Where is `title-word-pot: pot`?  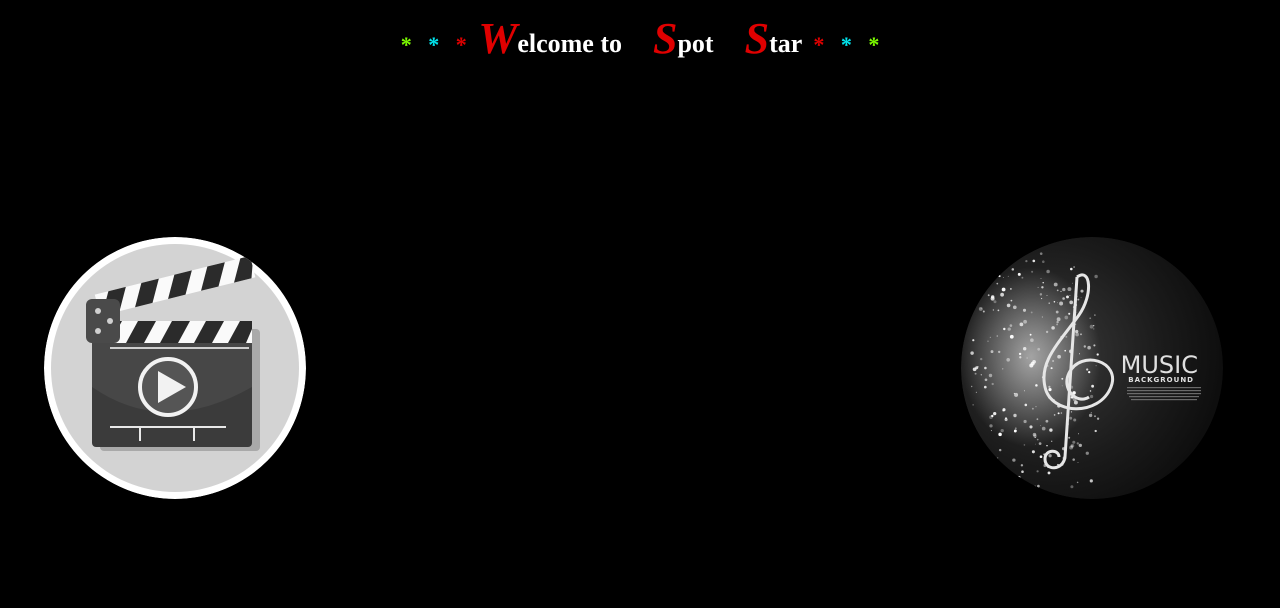
title-word-pot: pot is located at coordinates (695, 43).